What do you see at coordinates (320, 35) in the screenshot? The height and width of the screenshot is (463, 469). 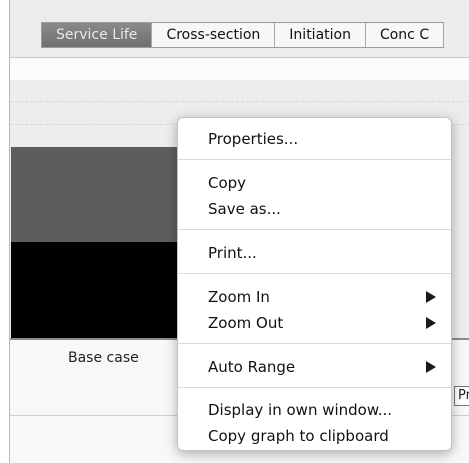 I see `tab-initiation: Initiation` at bounding box center [320, 35].